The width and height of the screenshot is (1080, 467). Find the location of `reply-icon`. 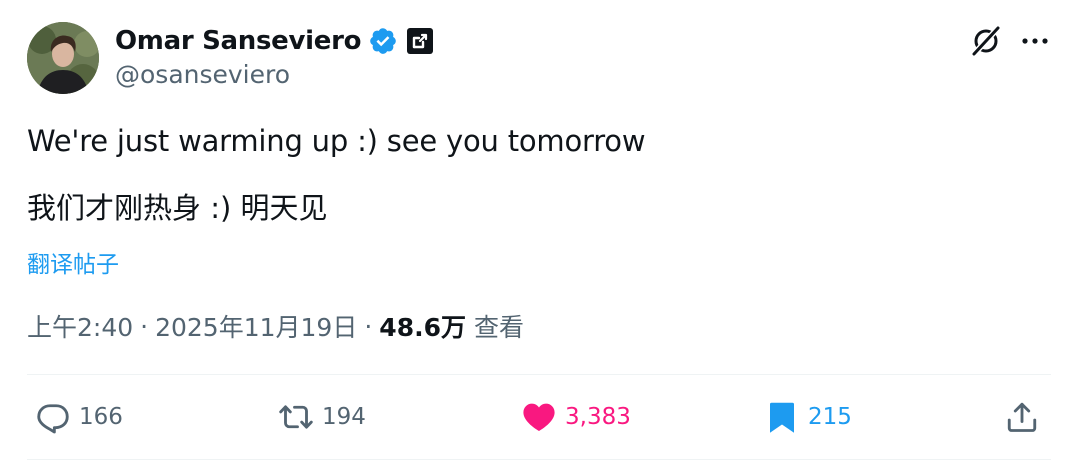

reply-icon is located at coordinates (53, 419).